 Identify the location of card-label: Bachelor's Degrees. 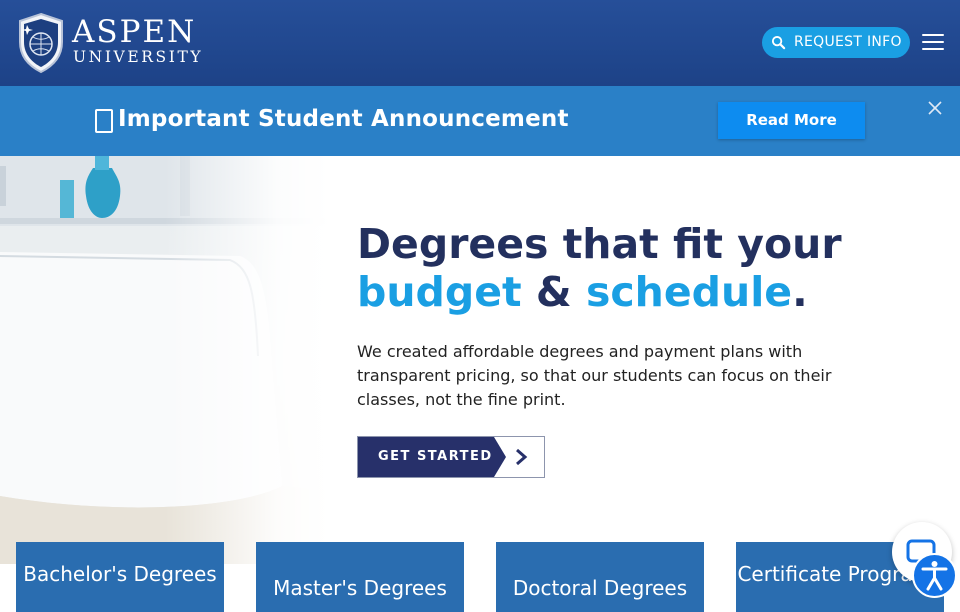
(120, 574).